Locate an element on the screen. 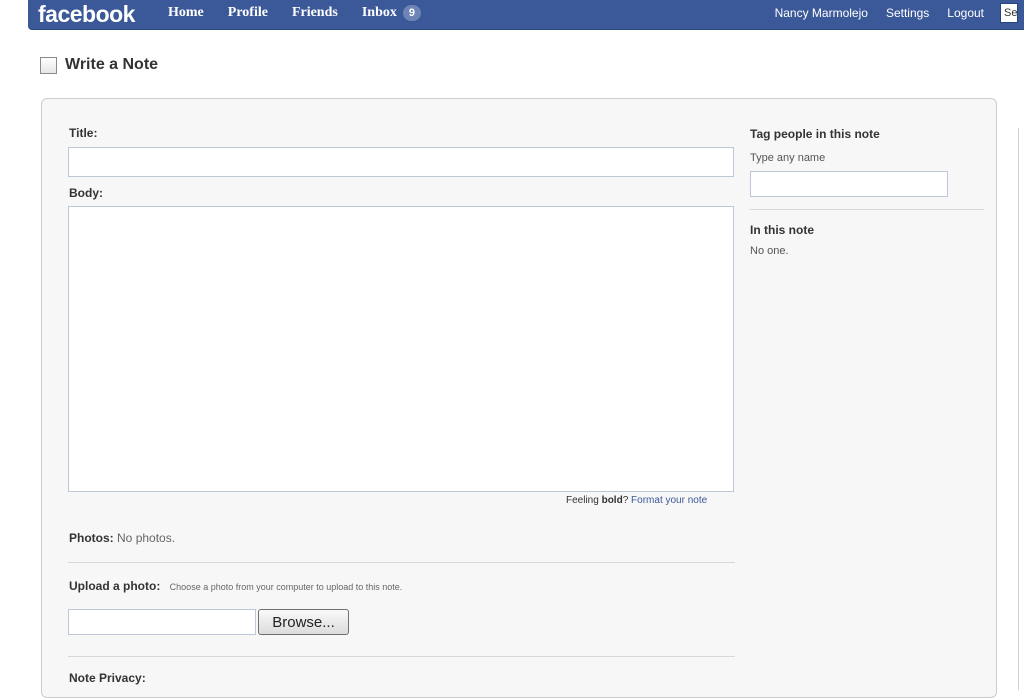 The height and width of the screenshot is (698, 1024). nav-friends: Friends is located at coordinates (315, 13).